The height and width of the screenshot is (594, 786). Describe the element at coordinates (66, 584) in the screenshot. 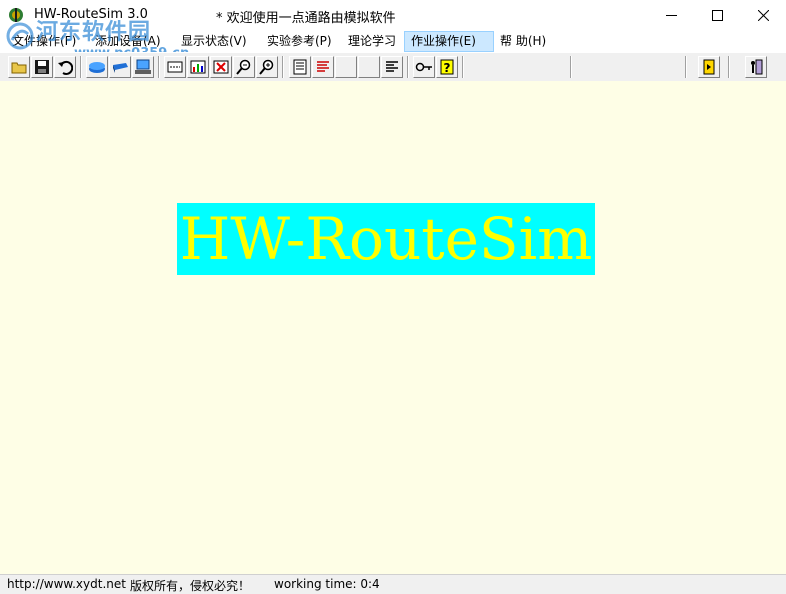

I see `status-url: http://www.xydt.net` at that location.